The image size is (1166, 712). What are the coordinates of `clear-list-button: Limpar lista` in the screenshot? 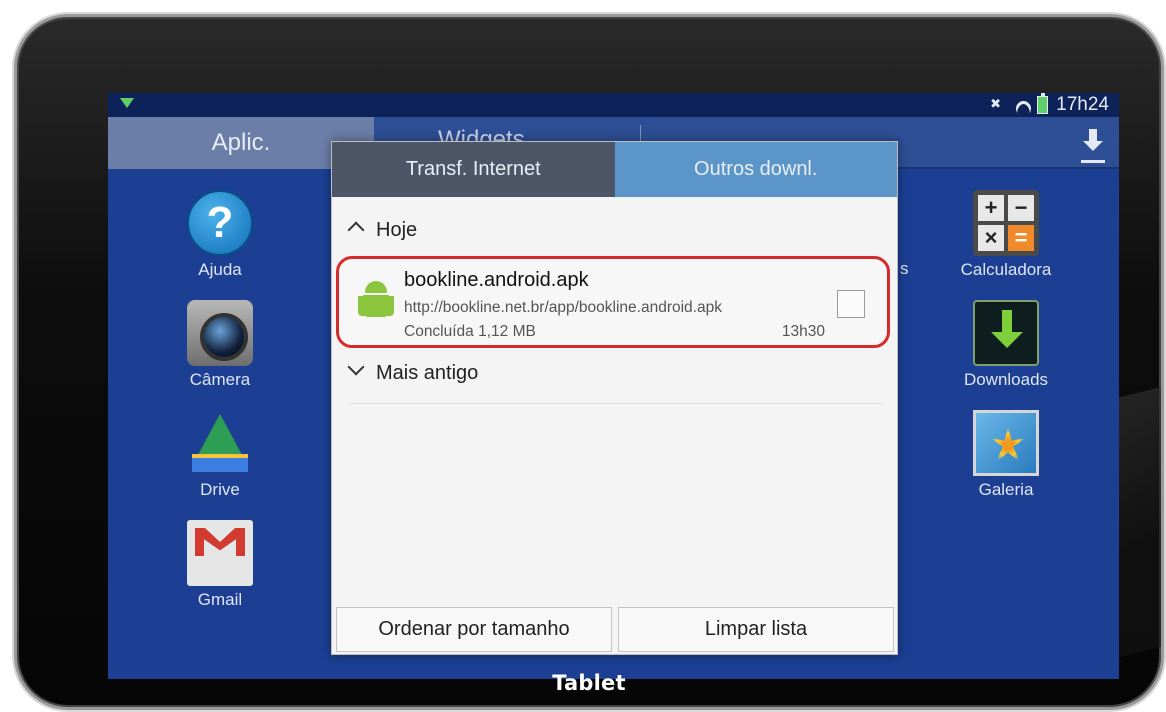 It's located at (756, 629).